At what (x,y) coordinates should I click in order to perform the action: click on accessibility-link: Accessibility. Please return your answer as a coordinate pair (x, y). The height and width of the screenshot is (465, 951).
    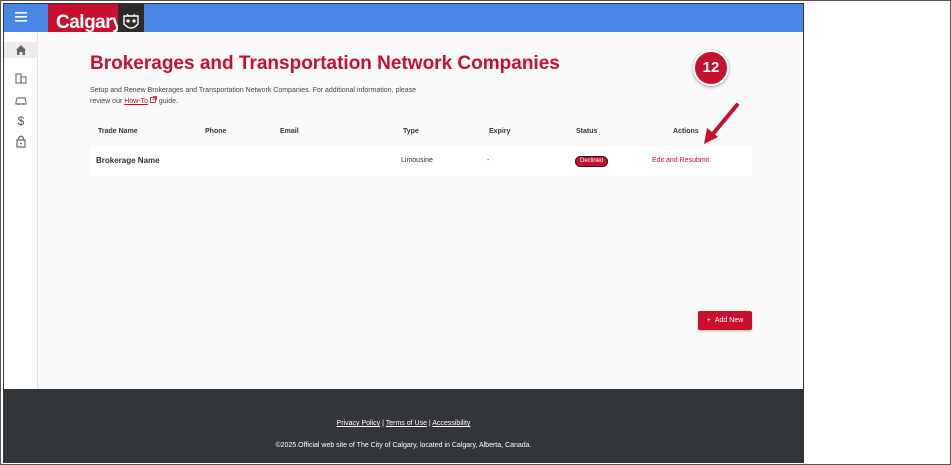
    Looking at the image, I should click on (451, 423).